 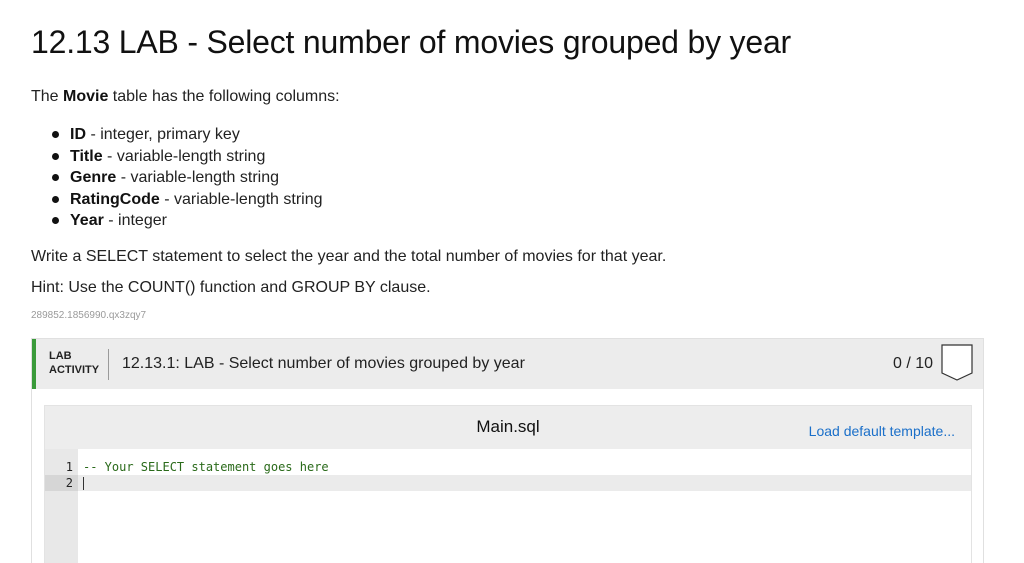 What do you see at coordinates (86, 156) in the screenshot?
I see `column-name: Title` at bounding box center [86, 156].